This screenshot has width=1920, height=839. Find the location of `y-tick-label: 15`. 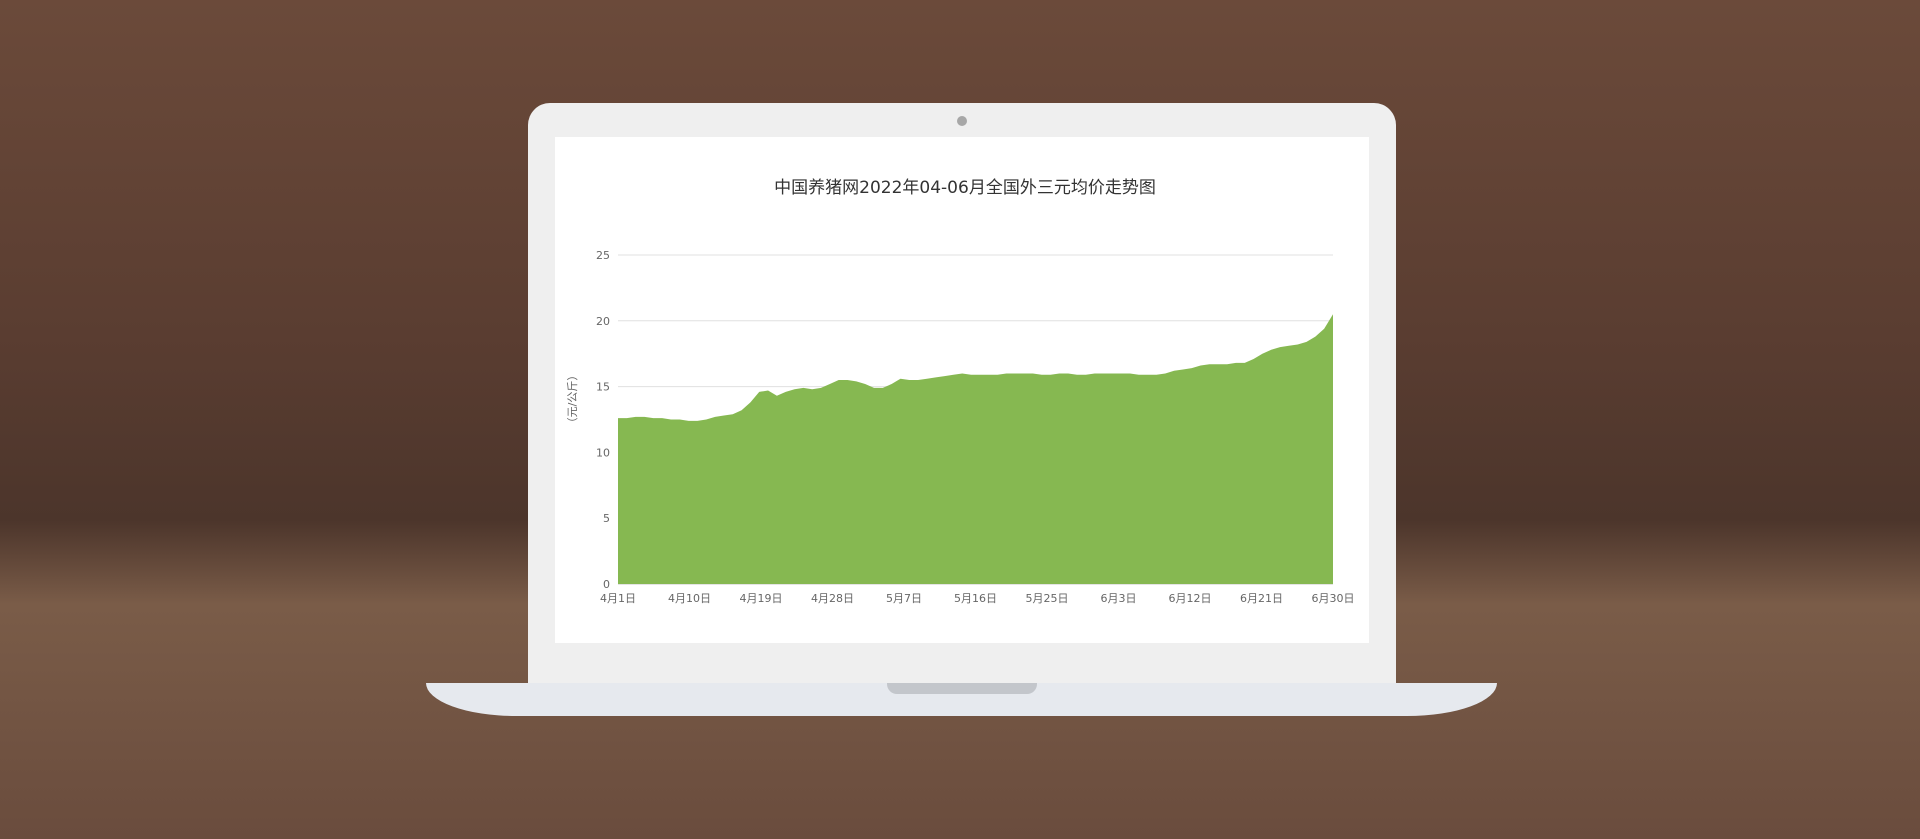

y-tick-label: 15 is located at coordinates (603, 387).